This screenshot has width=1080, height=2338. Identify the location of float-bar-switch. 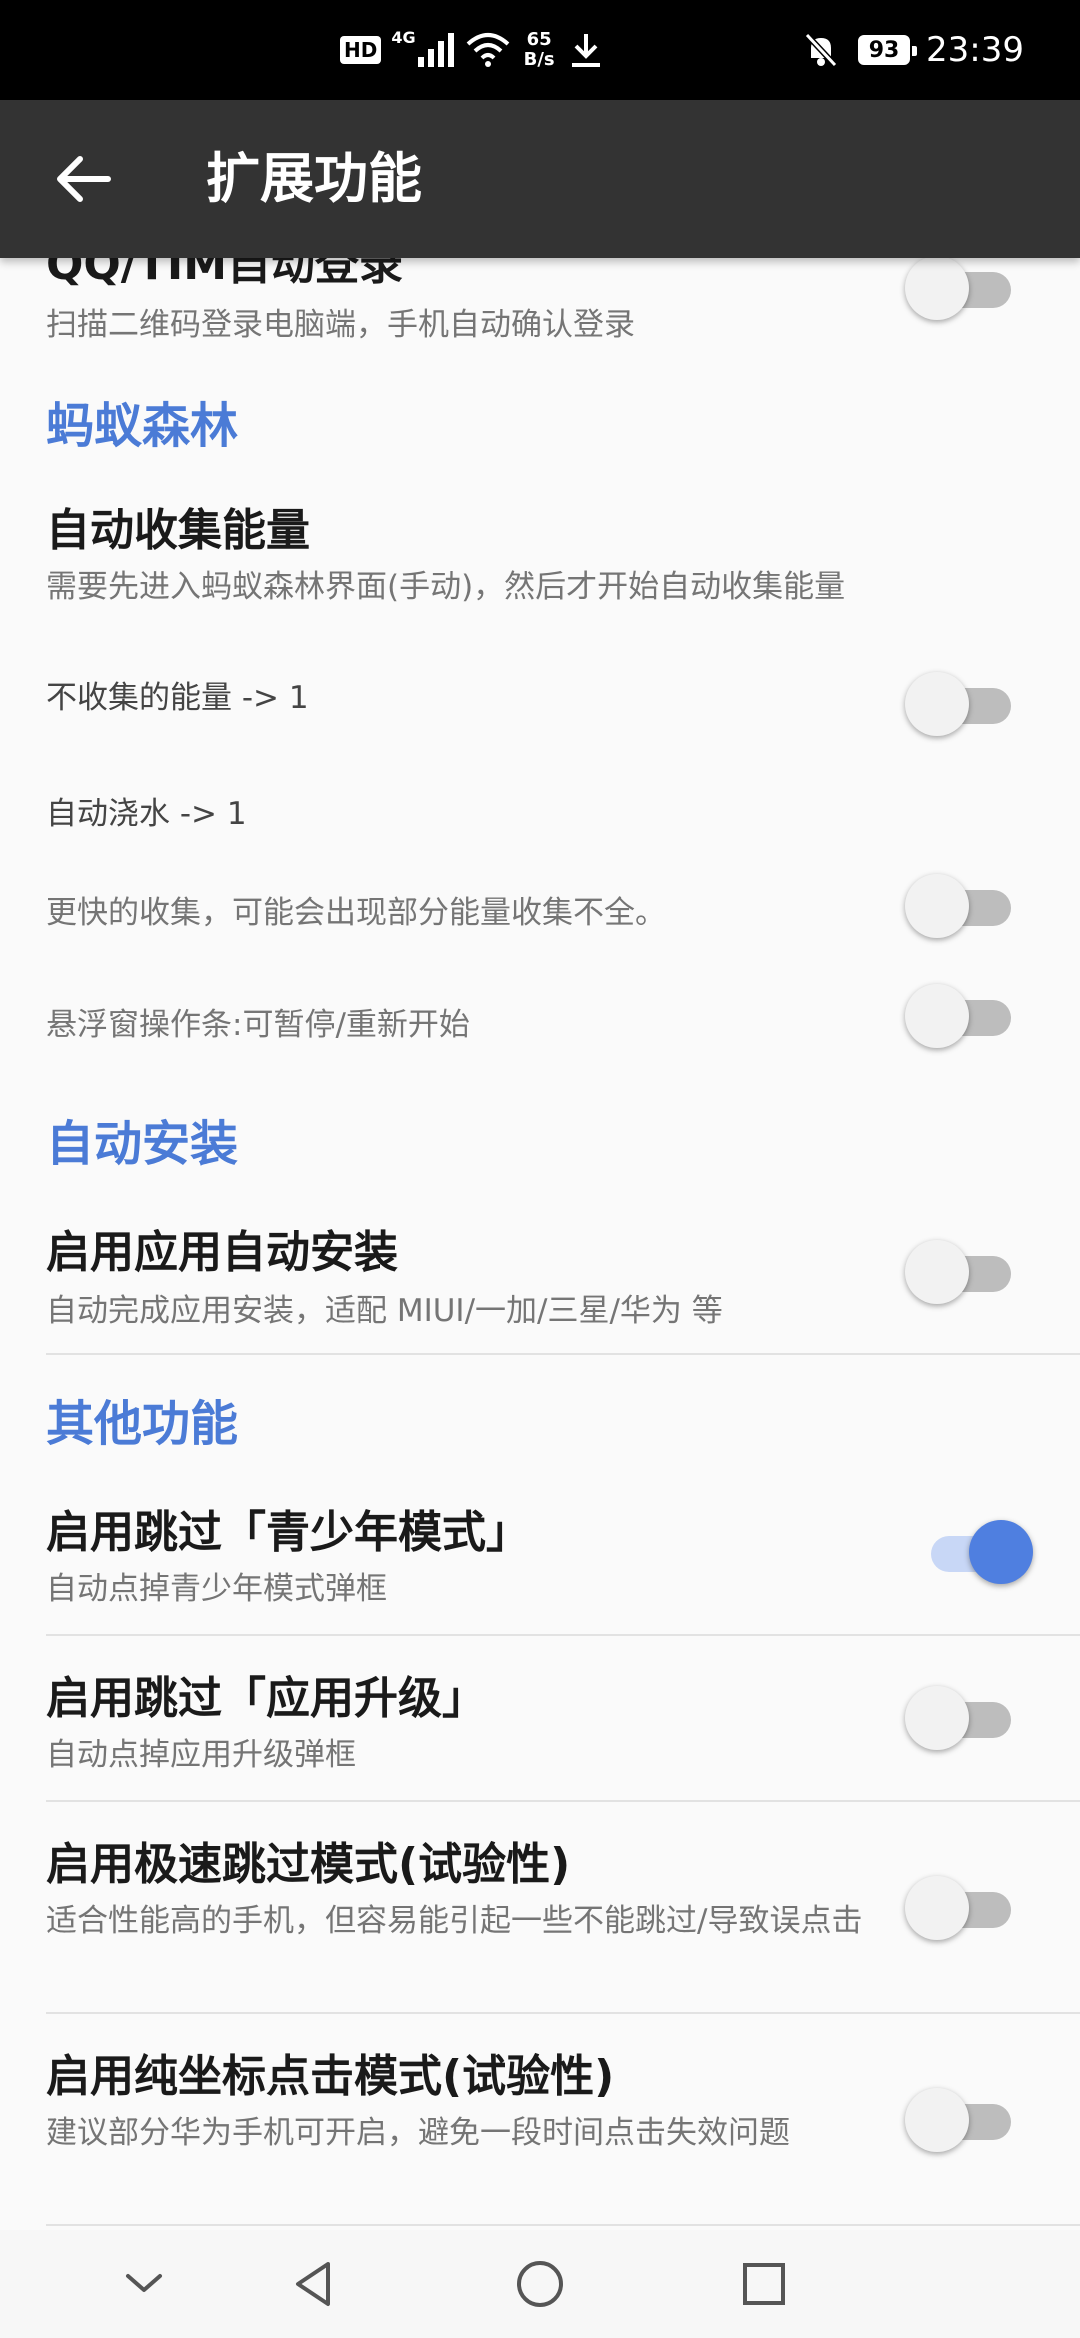
(958, 1016).